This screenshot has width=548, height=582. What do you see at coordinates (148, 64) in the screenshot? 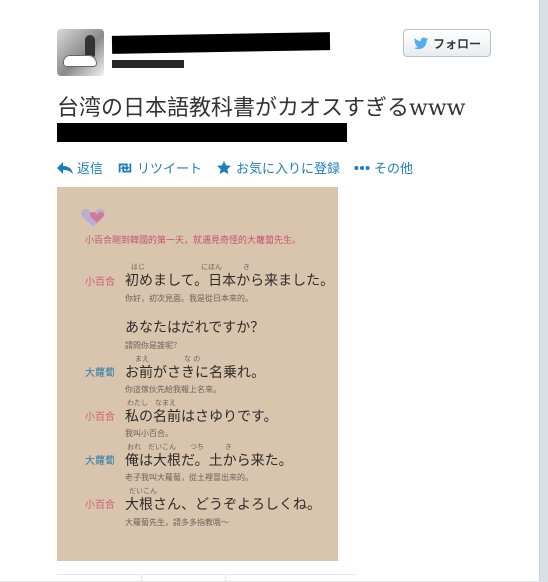
I see `redacted-username` at bounding box center [148, 64].